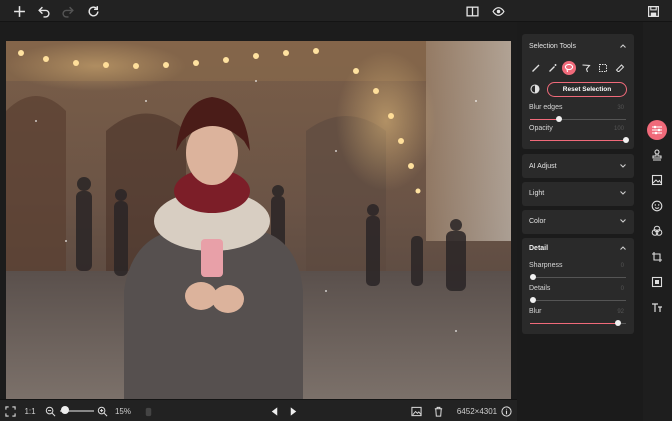 The image size is (672, 421). What do you see at coordinates (50, 411) in the screenshot?
I see `zoom-out-icon` at bounding box center [50, 411].